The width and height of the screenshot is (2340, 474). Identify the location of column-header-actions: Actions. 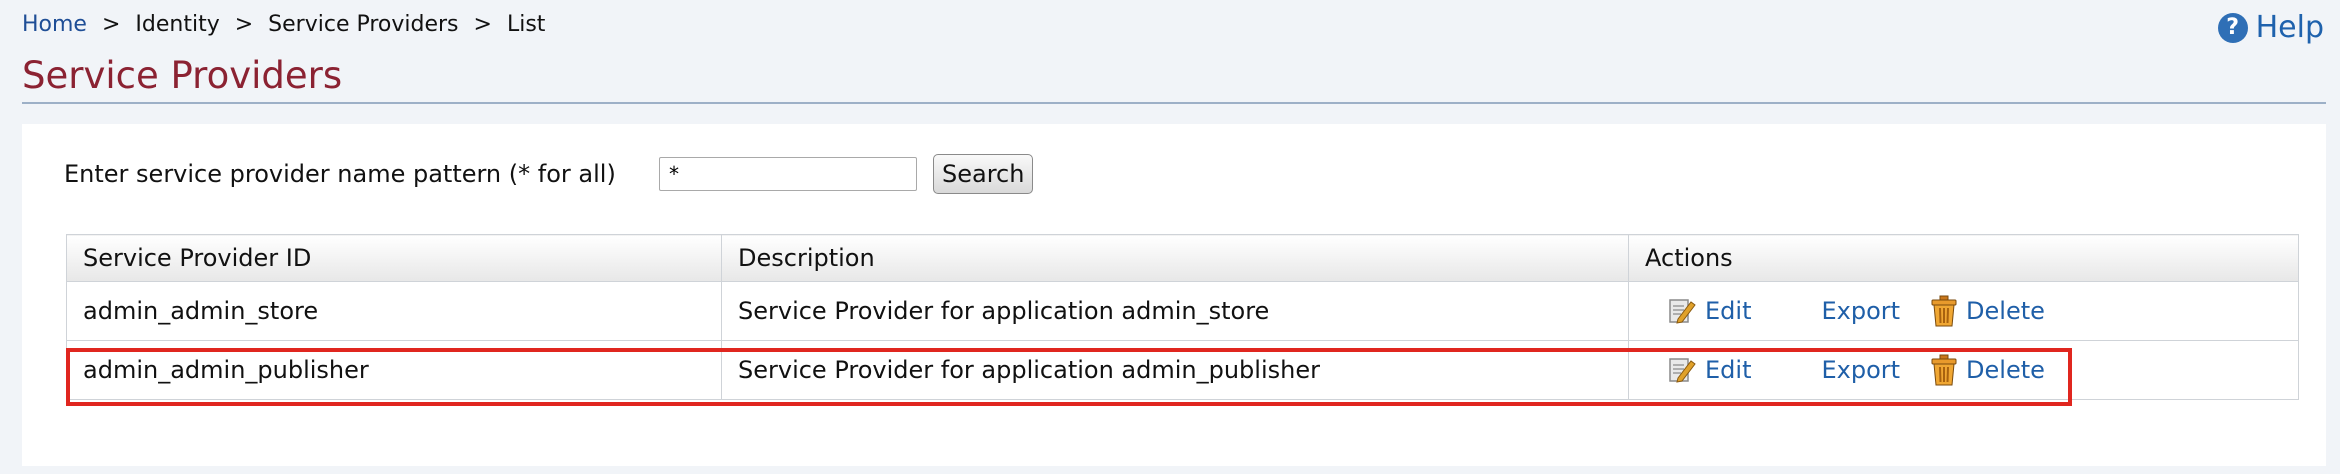
(1963, 258).